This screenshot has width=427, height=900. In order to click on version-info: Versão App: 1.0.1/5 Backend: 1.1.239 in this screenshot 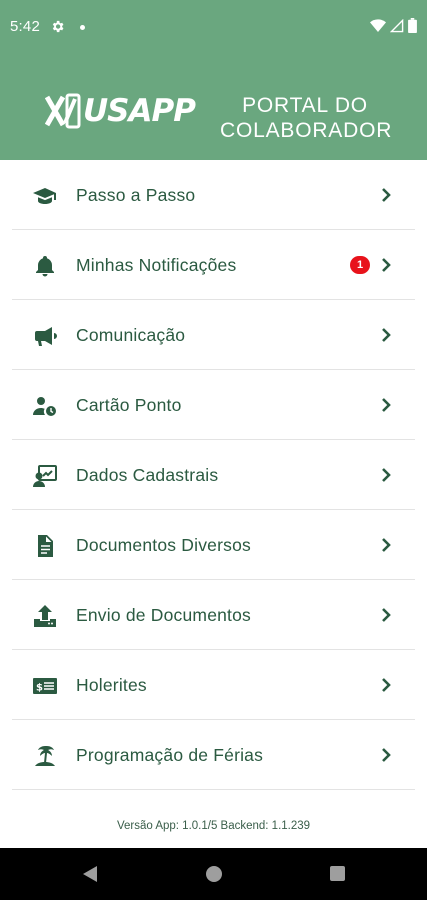, I will do `click(213, 826)`.